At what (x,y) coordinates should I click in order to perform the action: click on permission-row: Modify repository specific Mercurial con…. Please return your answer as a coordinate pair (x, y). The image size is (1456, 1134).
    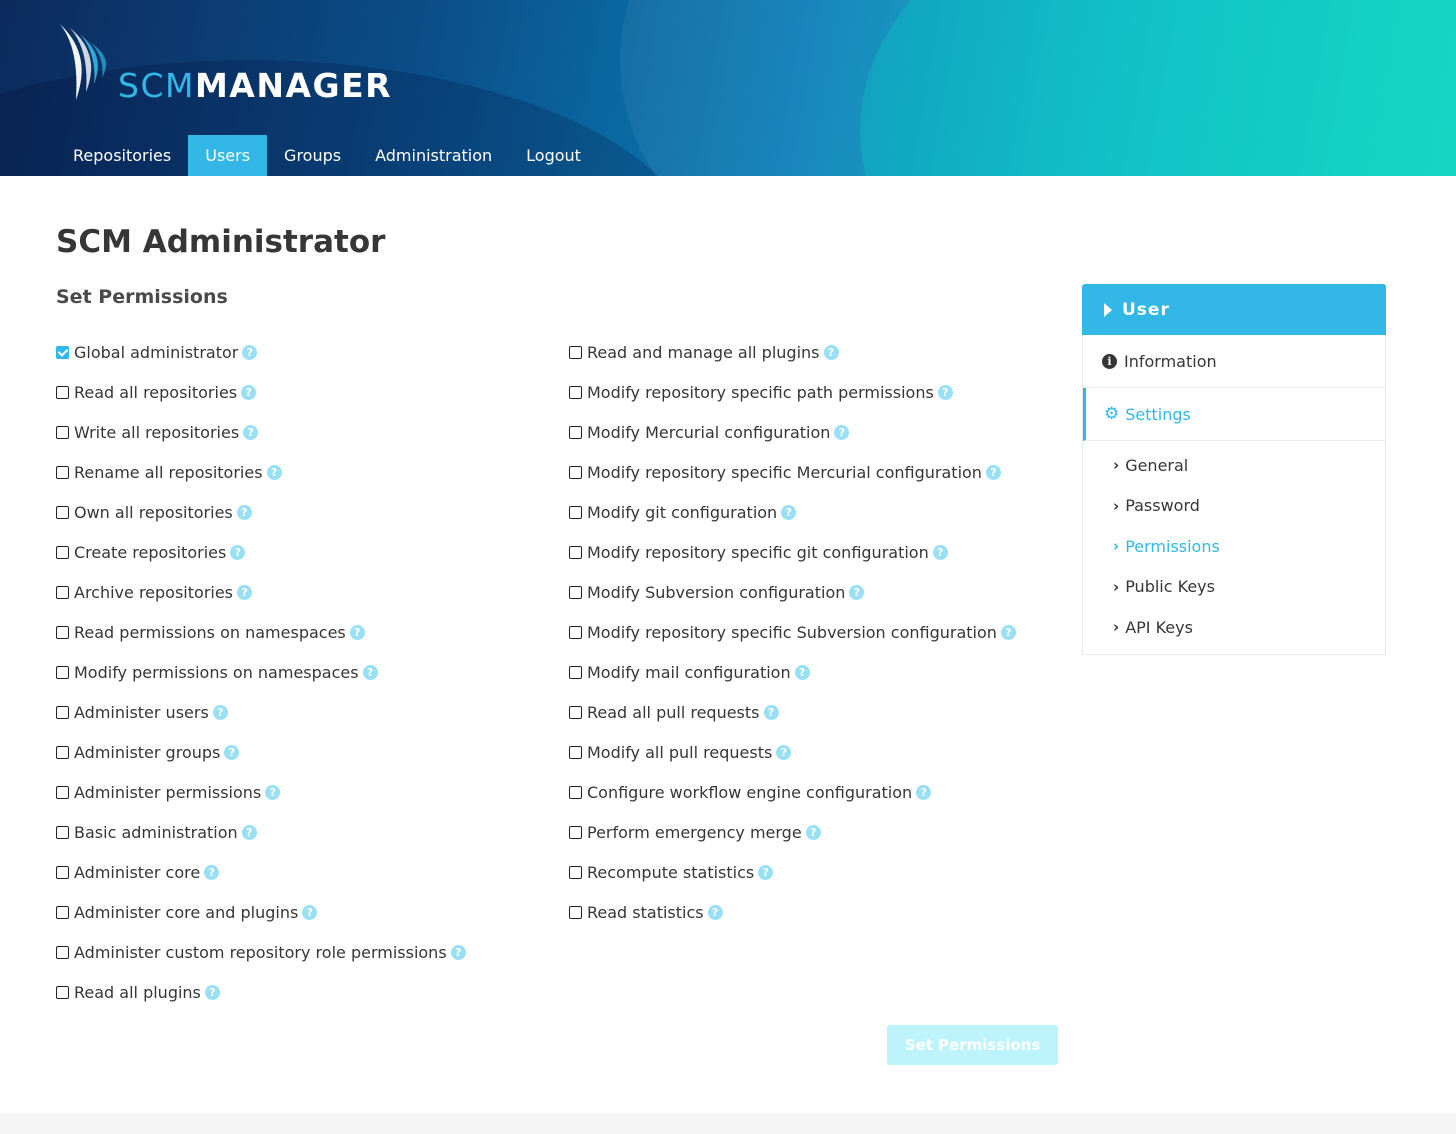
    Looking at the image, I should click on (792, 472).